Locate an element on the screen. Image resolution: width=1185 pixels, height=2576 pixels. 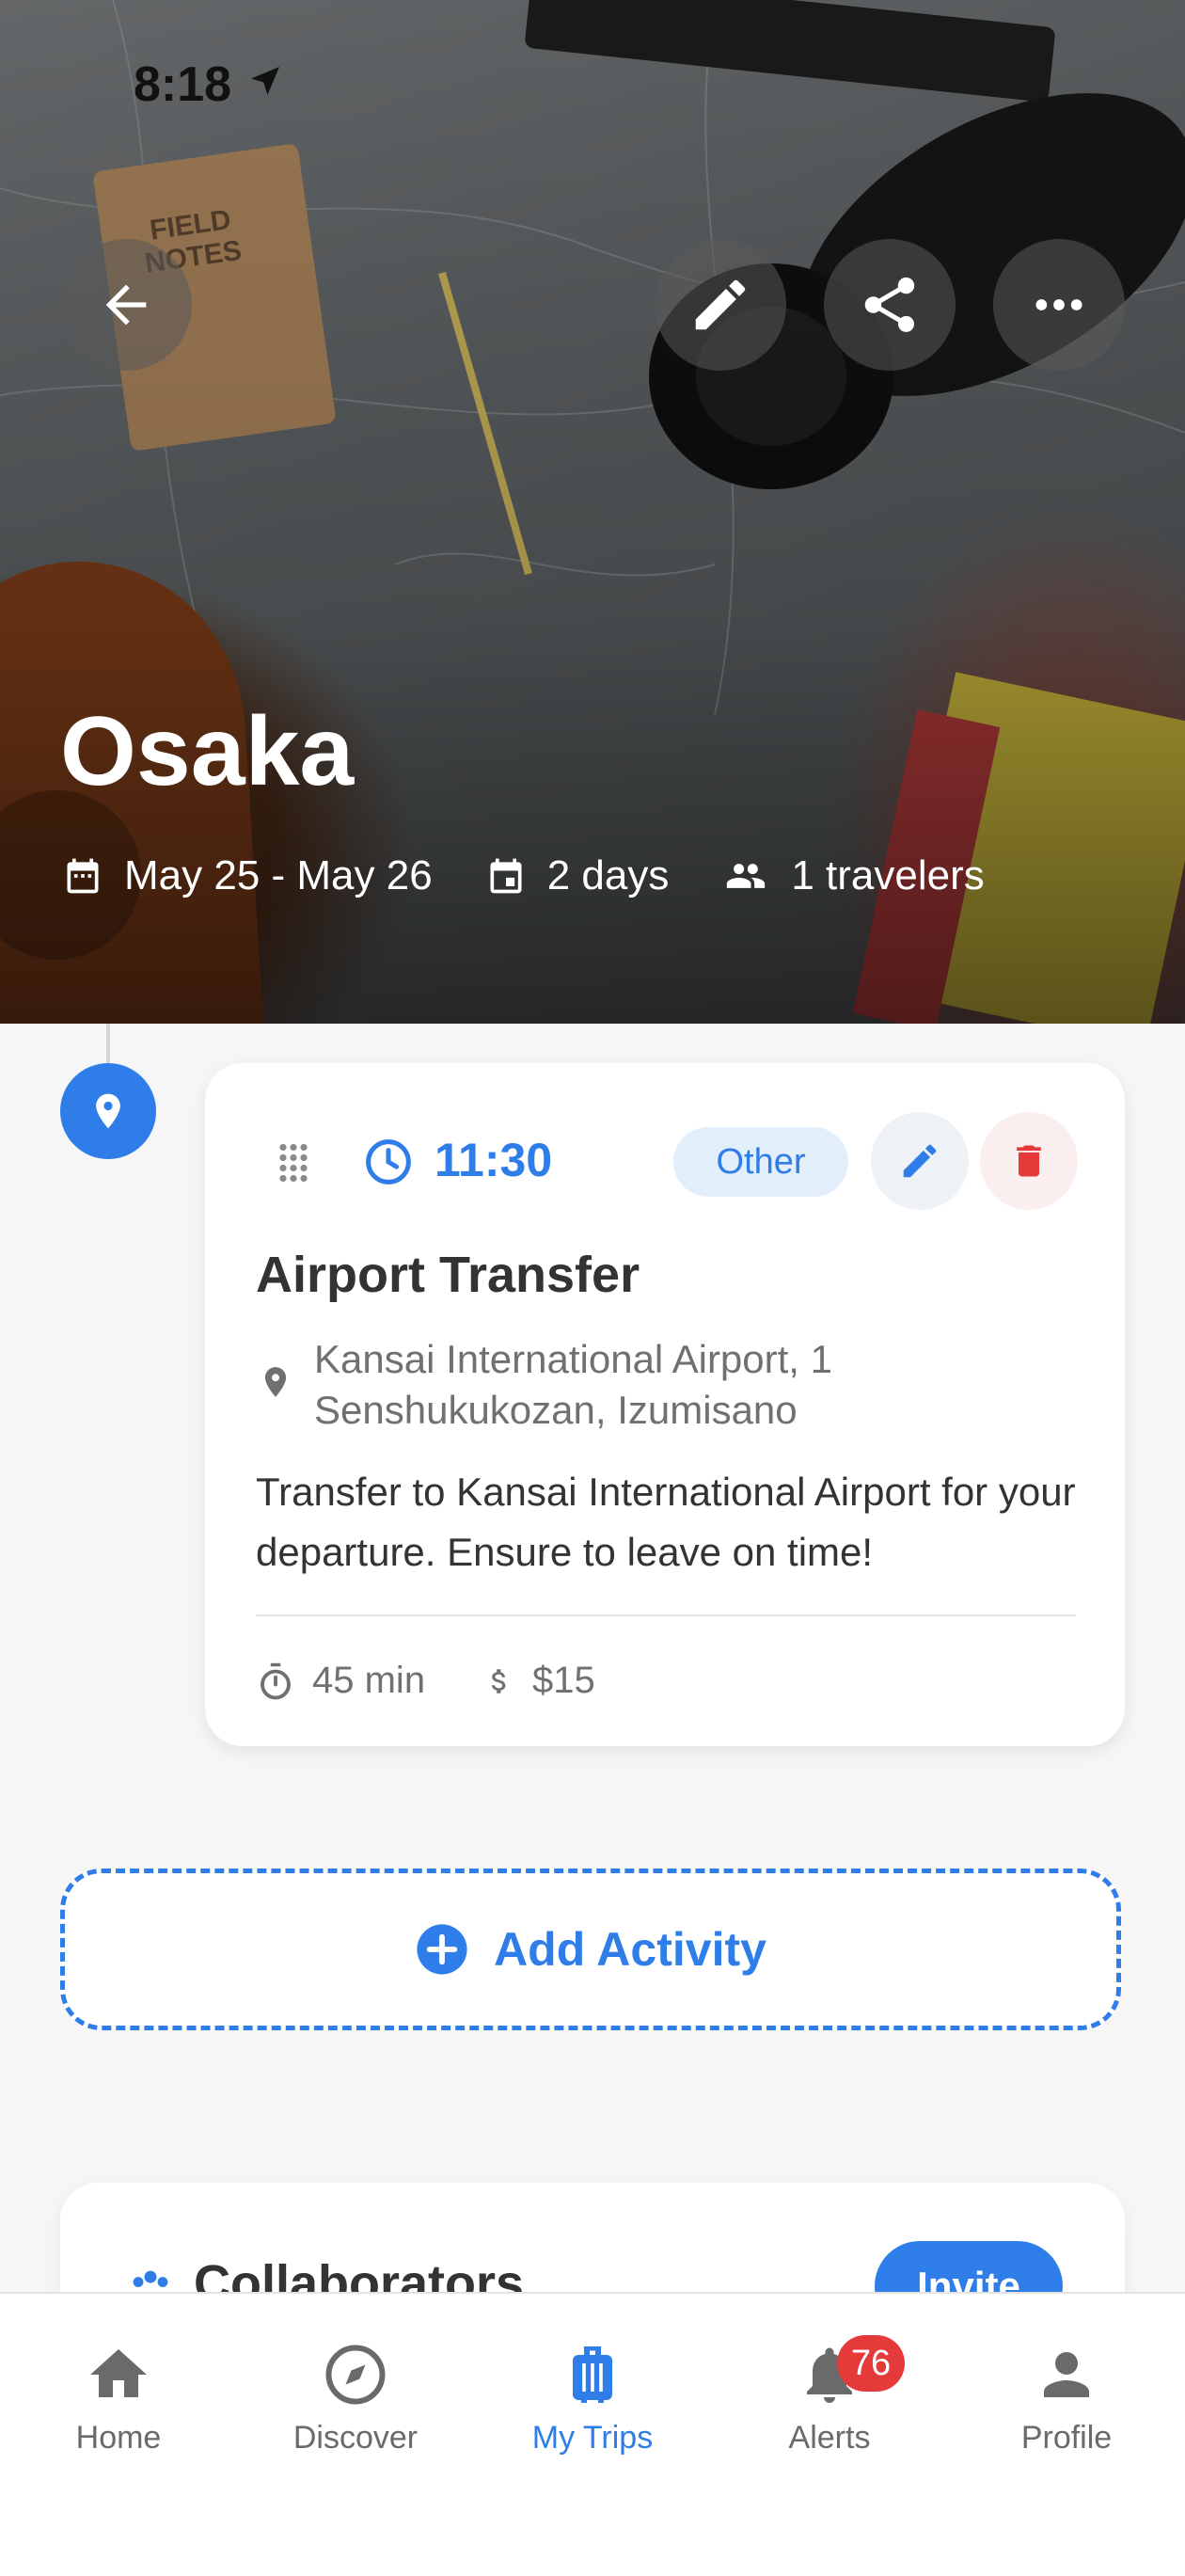
compass-icon is located at coordinates (355, 2375).